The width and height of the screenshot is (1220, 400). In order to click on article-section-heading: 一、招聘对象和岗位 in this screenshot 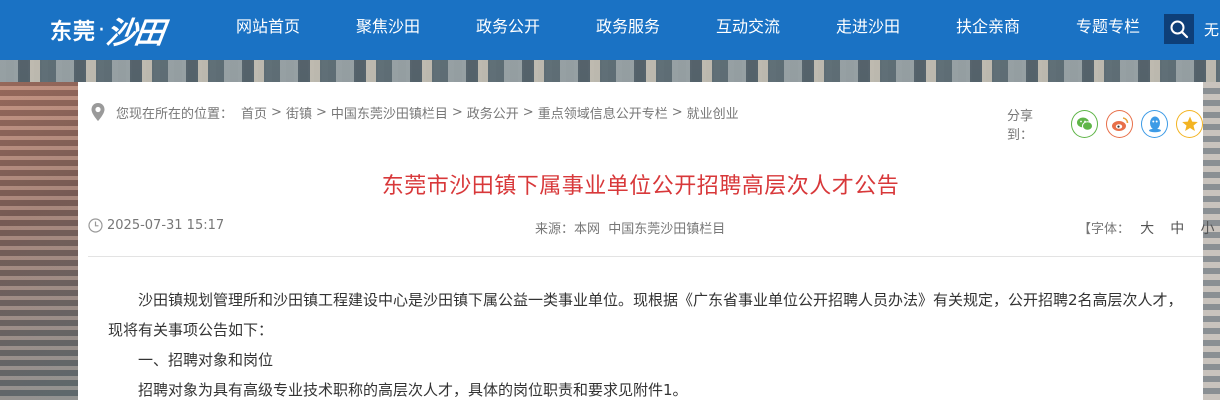, I will do `click(206, 360)`.